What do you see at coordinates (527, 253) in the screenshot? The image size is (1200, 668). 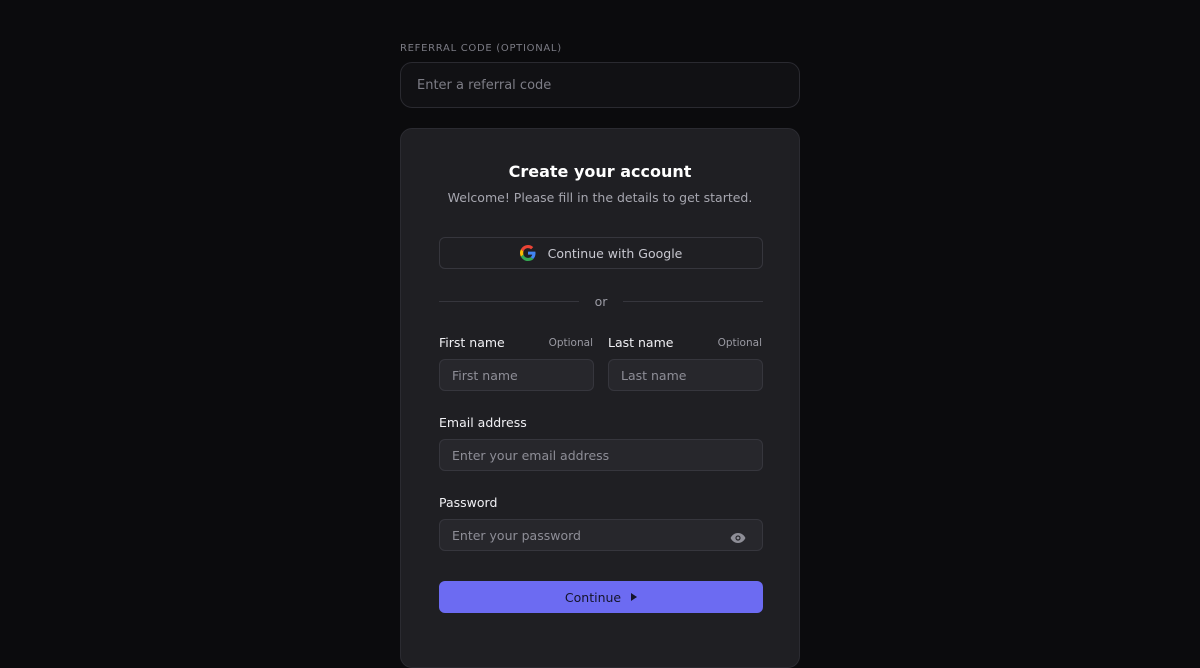 I see `google-icon` at bounding box center [527, 253].